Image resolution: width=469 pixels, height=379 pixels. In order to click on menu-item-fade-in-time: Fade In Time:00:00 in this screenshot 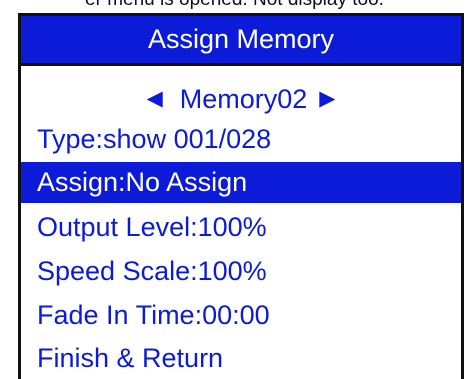, I will do `click(241, 315)`.